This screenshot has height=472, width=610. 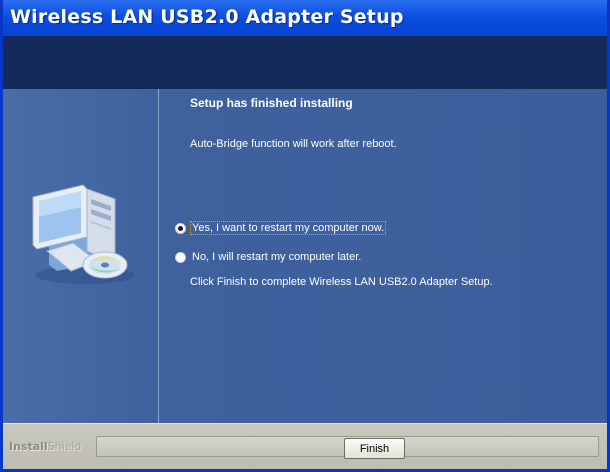 I want to click on restart-now-label: Yes, I want to restart my computer now., so click(x=288, y=228).